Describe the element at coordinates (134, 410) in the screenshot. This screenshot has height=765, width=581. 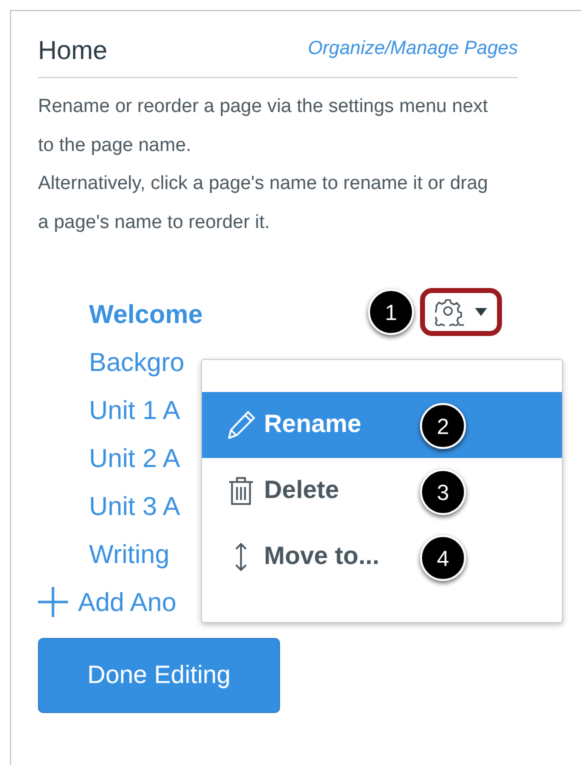
I see `page-link: Unit 1 A` at that location.